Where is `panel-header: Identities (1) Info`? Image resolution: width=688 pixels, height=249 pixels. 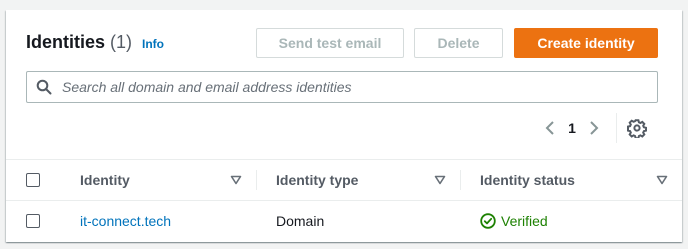
panel-header: Identities (1) Info is located at coordinates (95, 43).